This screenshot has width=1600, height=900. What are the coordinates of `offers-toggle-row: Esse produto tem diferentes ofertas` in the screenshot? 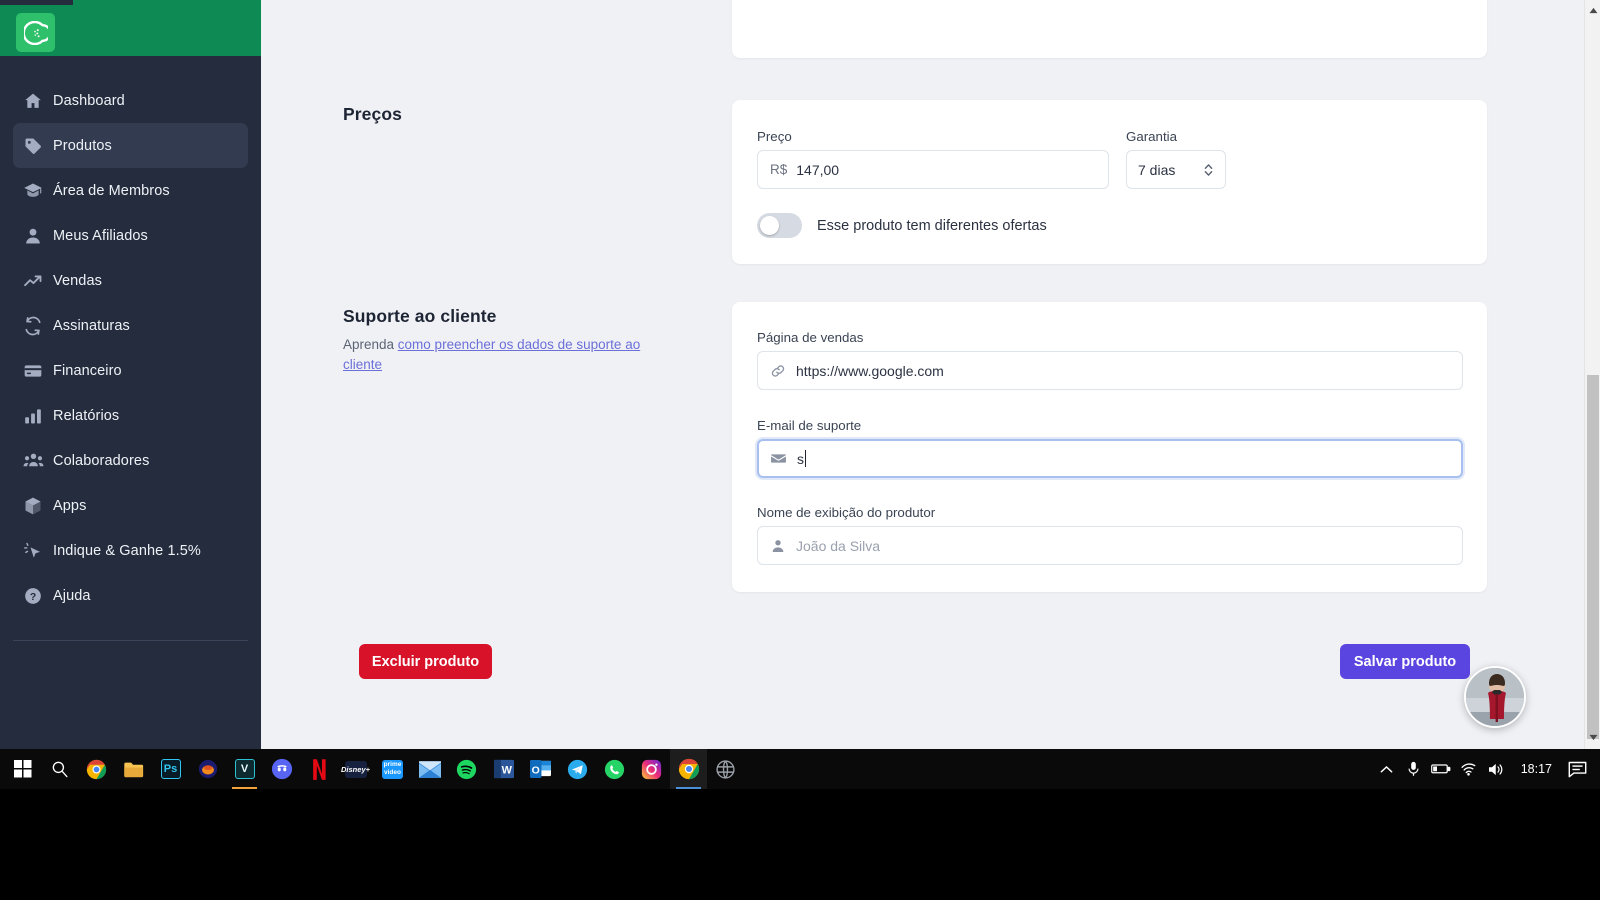 It's located at (902, 225).